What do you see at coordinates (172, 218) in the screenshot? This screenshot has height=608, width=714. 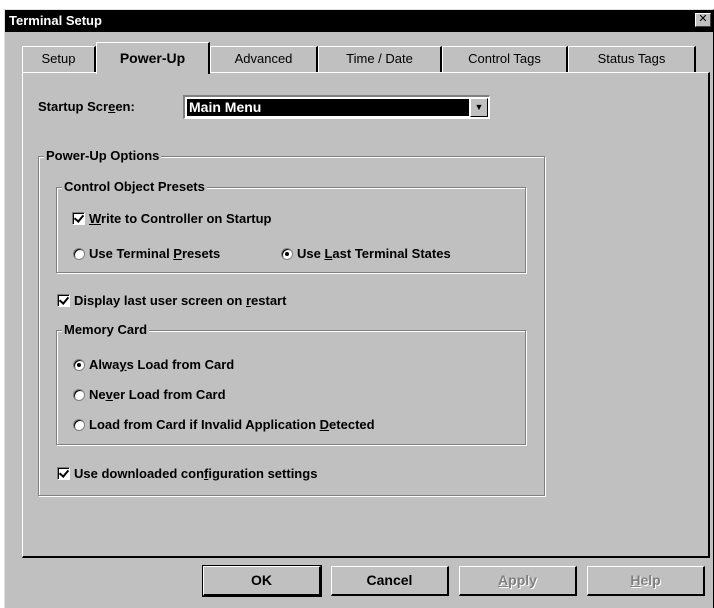 I see `write-to-controller-checkbox: Write to Controller on Startup` at bounding box center [172, 218].